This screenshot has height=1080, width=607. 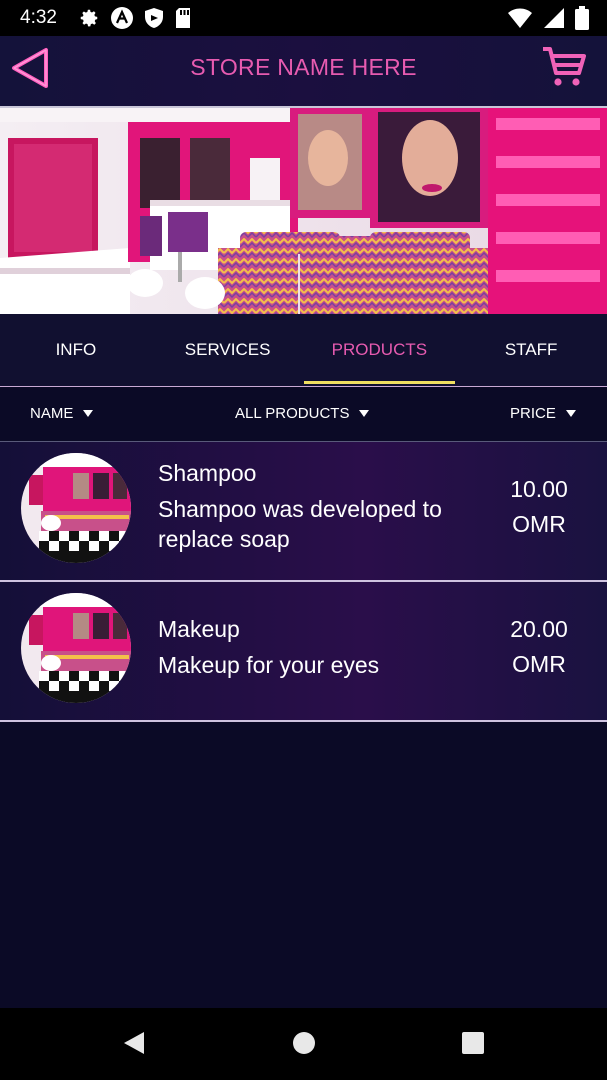 I want to click on sort-name-dropdown: NAME, so click(x=62, y=413).